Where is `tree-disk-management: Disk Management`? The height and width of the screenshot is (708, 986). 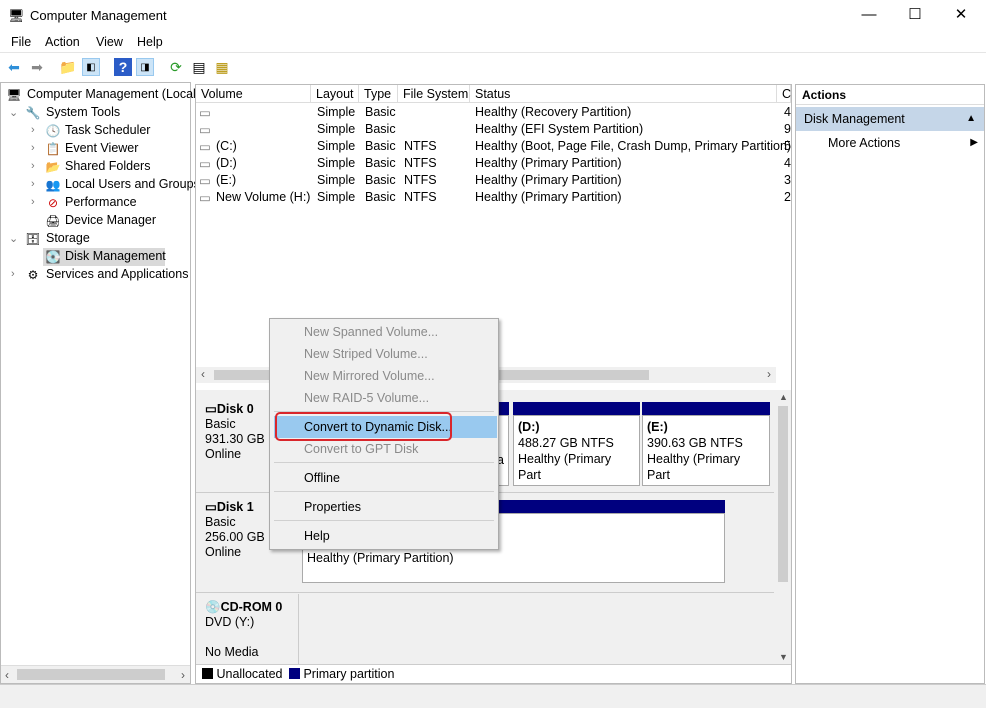
tree-disk-management: Disk Management is located at coordinates (115, 256).